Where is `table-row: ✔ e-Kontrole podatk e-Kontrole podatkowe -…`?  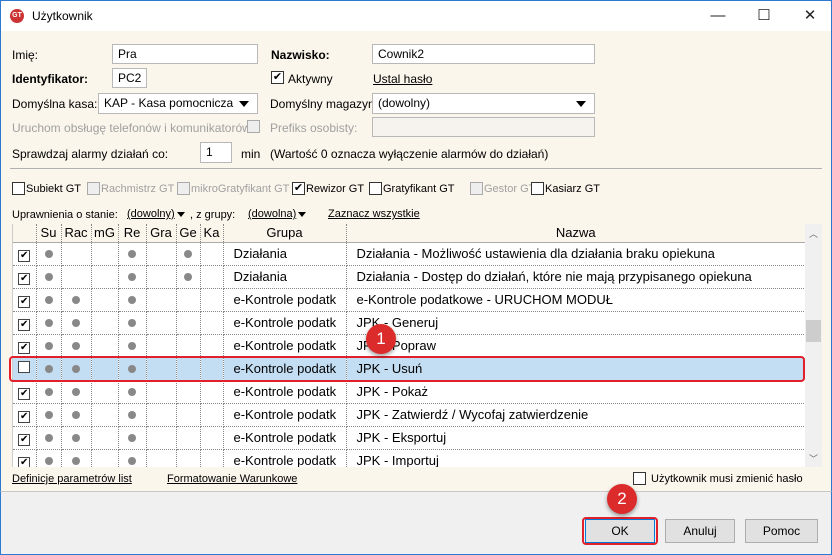
table-row: ✔ e-Kontrole podatk e-Kontrole podatkowe -… is located at coordinates (409, 300).